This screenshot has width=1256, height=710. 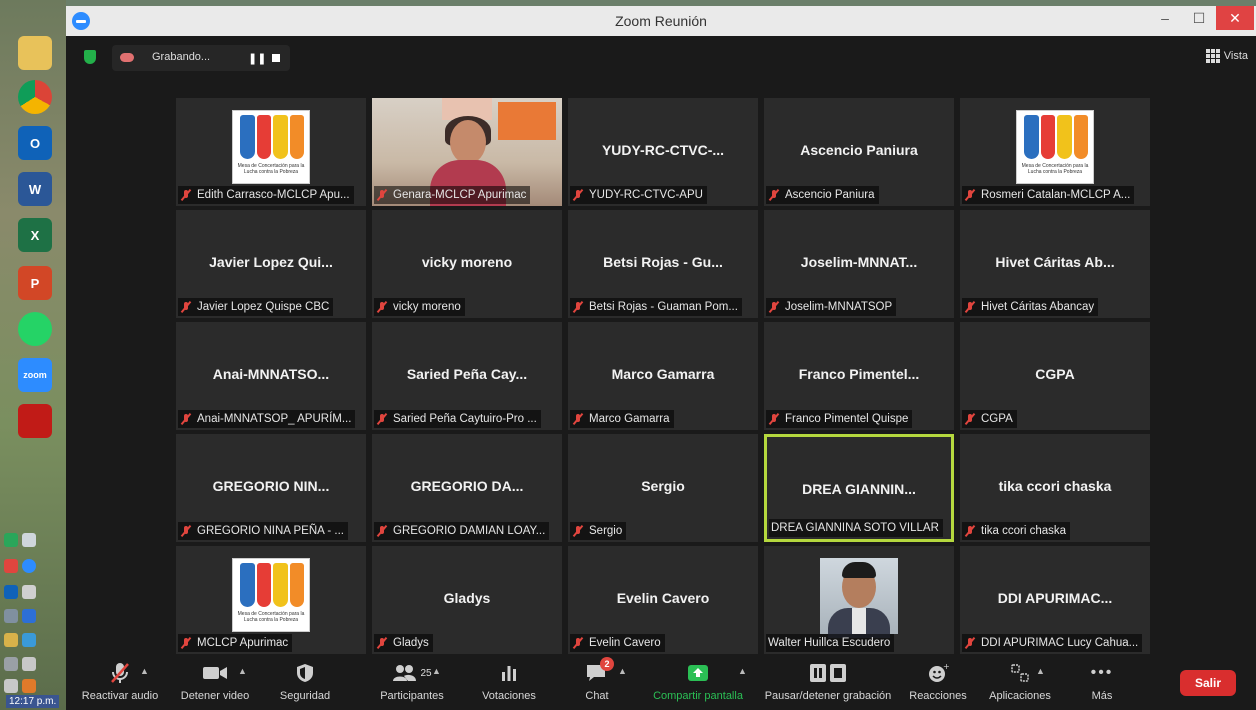 What do you see at coordinates (661, 21) in the screenshot?
I see `window-titlebar: Zoom Reunión – ☐ ✕` at bounding box center [661, 21].